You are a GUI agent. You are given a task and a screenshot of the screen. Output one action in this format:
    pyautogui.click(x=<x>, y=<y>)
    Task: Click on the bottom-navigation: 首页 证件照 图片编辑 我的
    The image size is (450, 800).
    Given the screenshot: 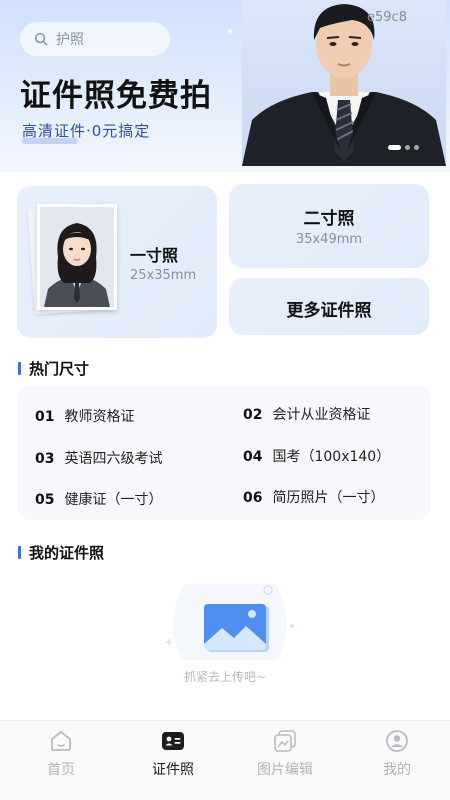 What is the action you would take?
    pyautogui.click(x=225, y=760)
    